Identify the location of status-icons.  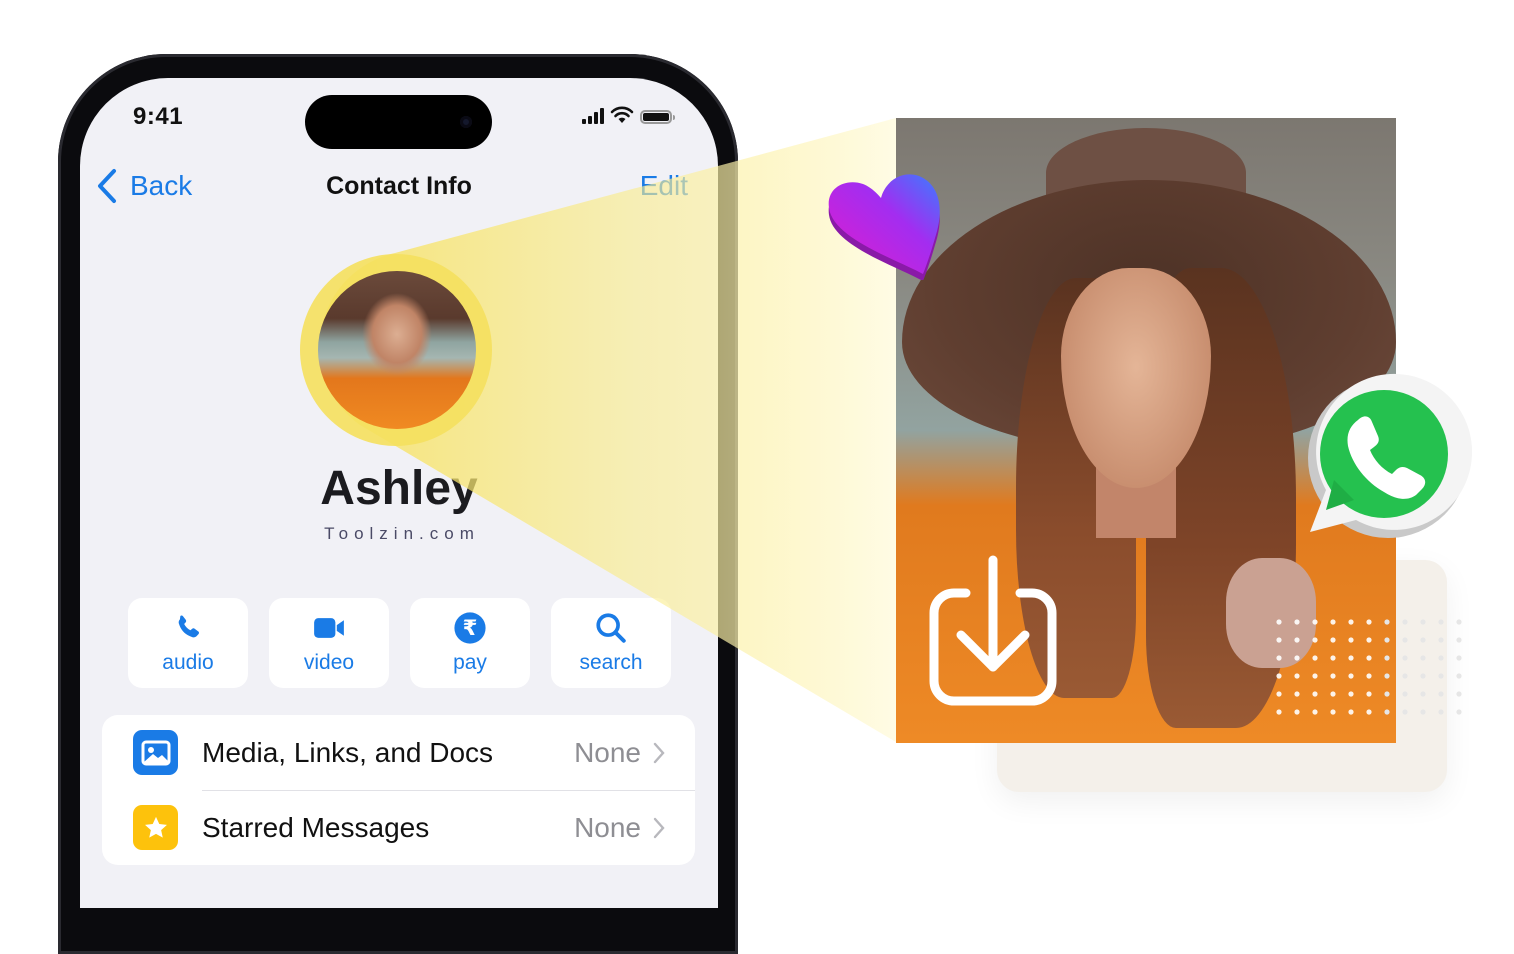
(628, 115).